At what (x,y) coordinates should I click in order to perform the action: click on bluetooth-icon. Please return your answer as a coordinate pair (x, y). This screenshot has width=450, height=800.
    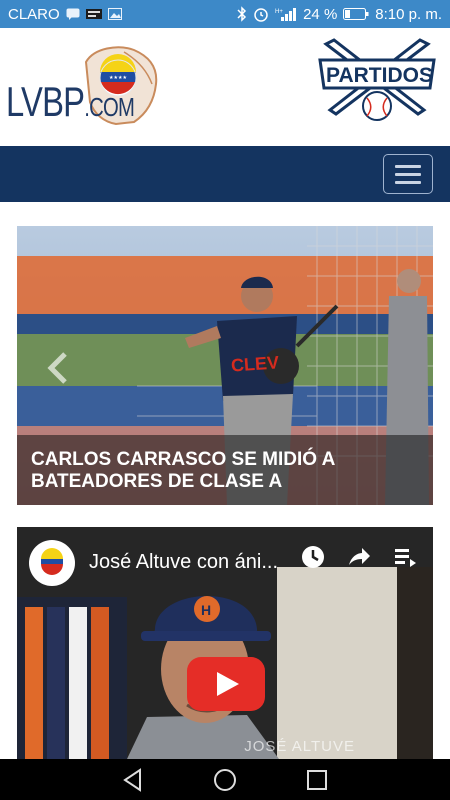
    Looking at the image, I should click on (242, 14).